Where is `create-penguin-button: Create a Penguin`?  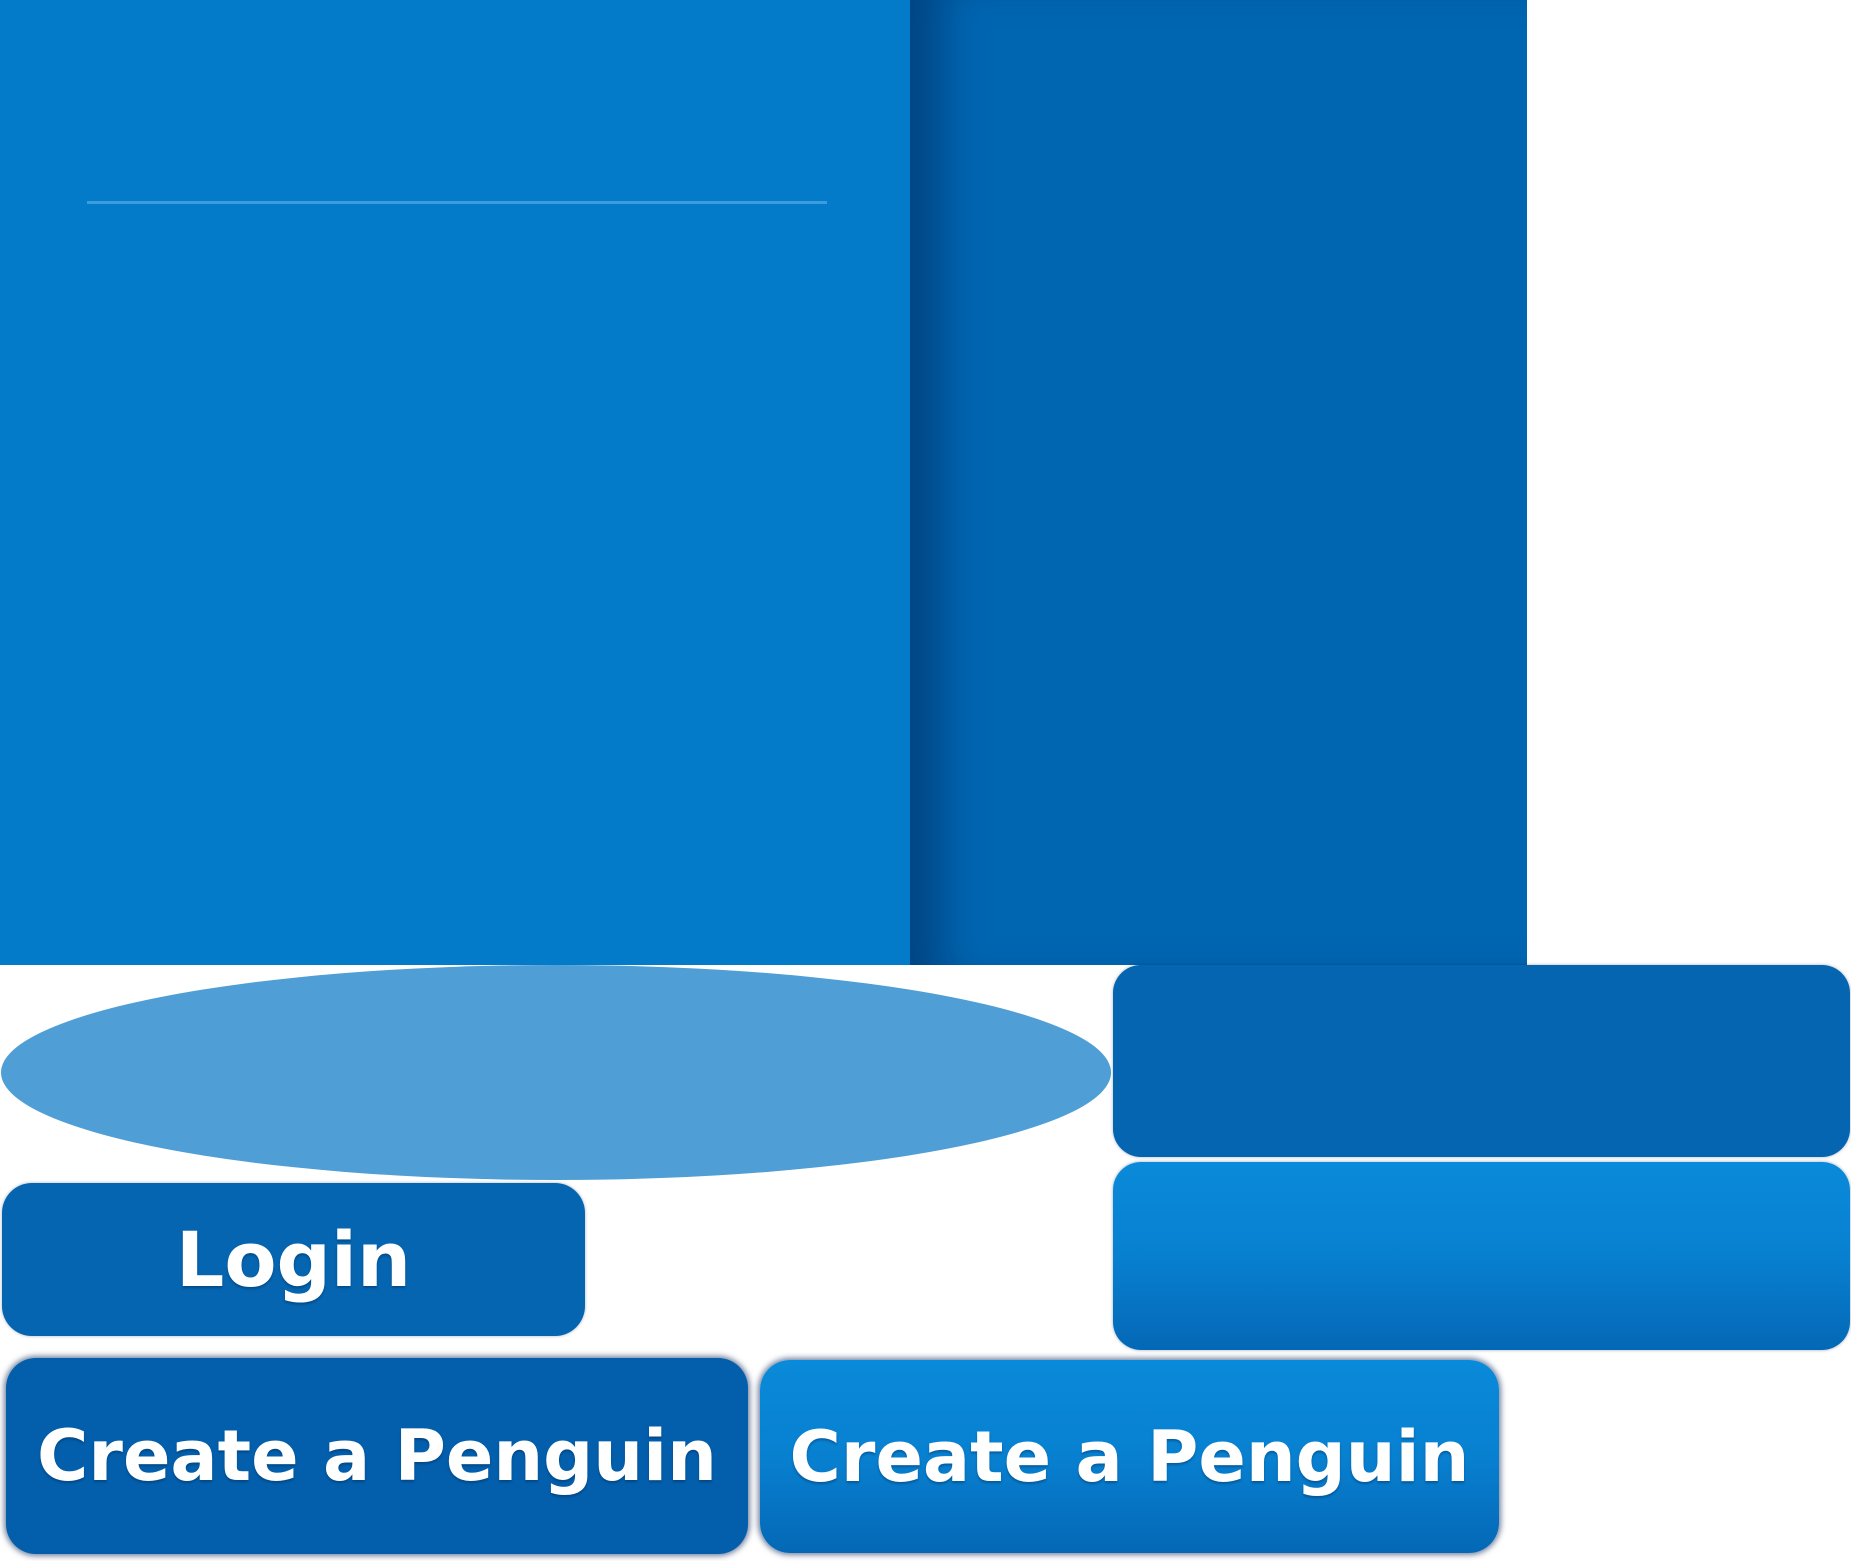
create-penguin-button: Create a Penguin is located at coordinates (377, 1456).